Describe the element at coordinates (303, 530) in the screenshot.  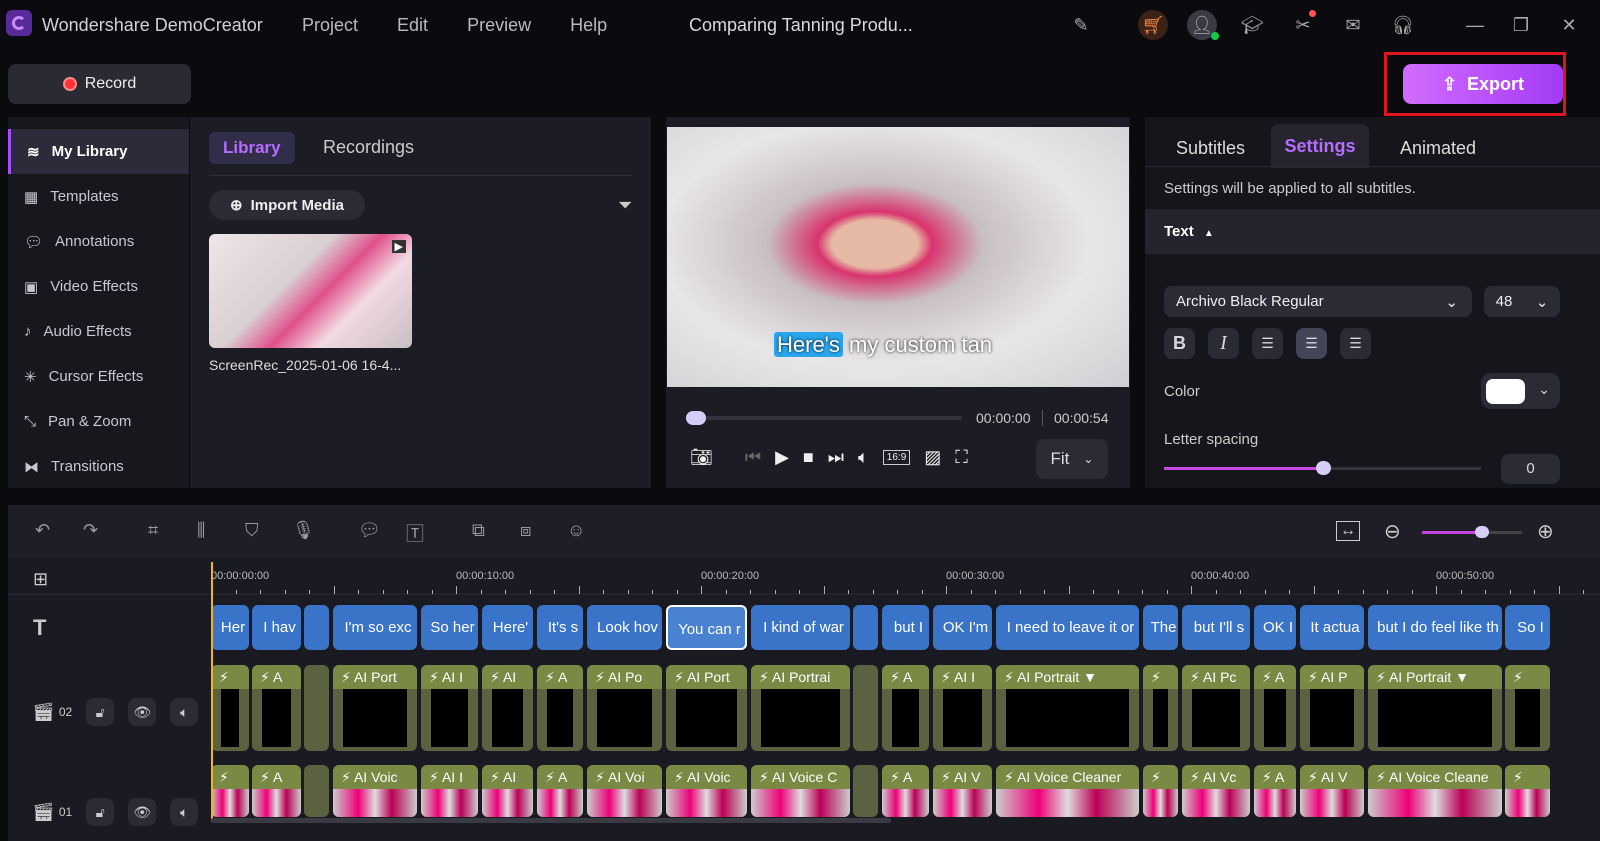
I see `microphone-icon: 🎙︎` at that location.